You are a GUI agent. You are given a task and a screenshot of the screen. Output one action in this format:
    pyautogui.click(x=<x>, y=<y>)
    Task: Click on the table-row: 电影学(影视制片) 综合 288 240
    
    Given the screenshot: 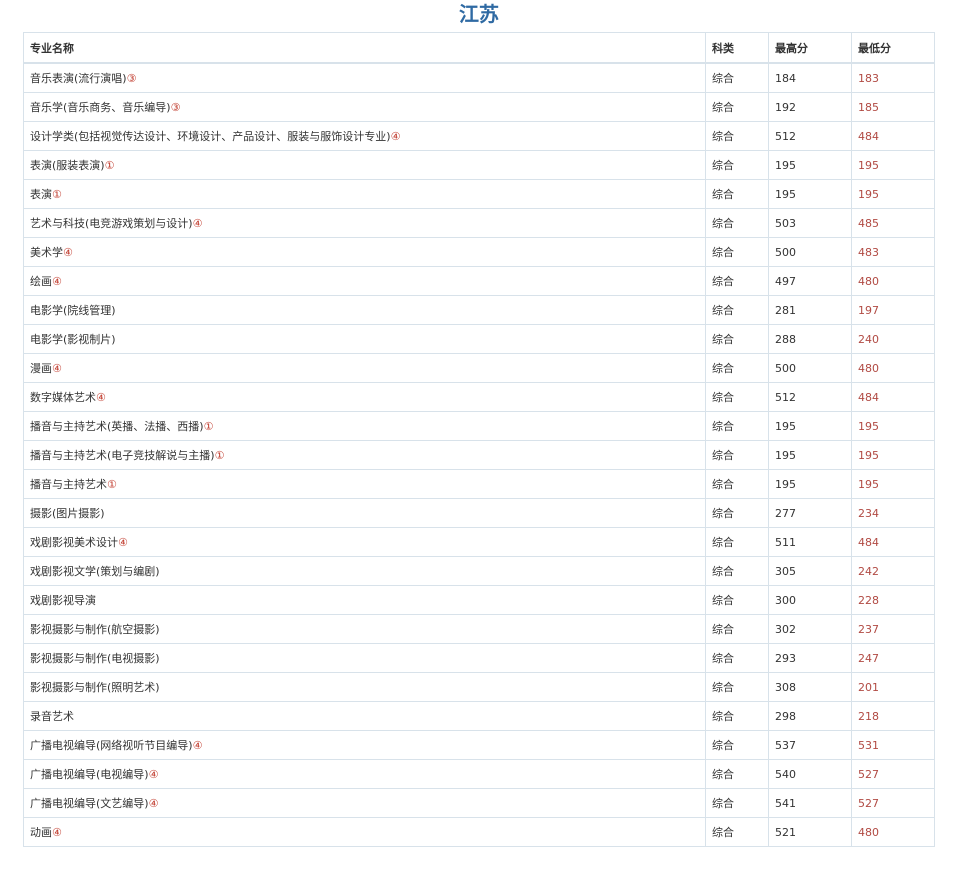 What is the action you would take?
    pyautogui.click(x=479, y=339)
    